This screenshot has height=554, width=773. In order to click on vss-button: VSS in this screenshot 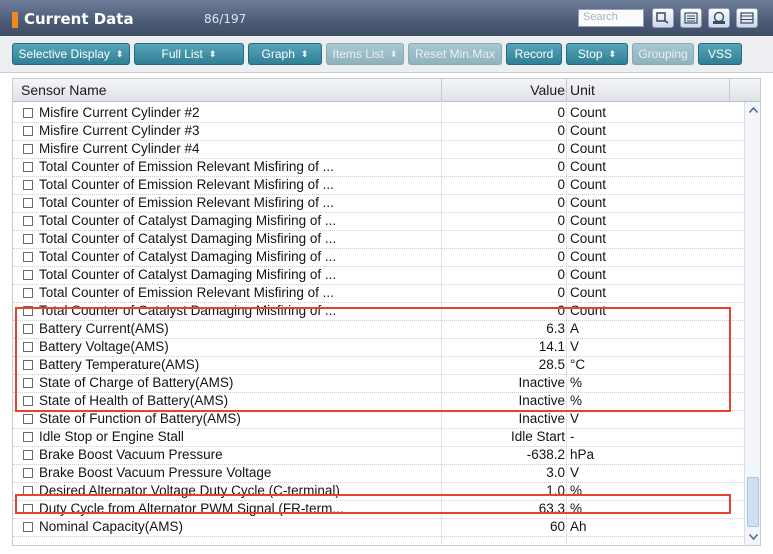, I will do `click(720, 54)`.